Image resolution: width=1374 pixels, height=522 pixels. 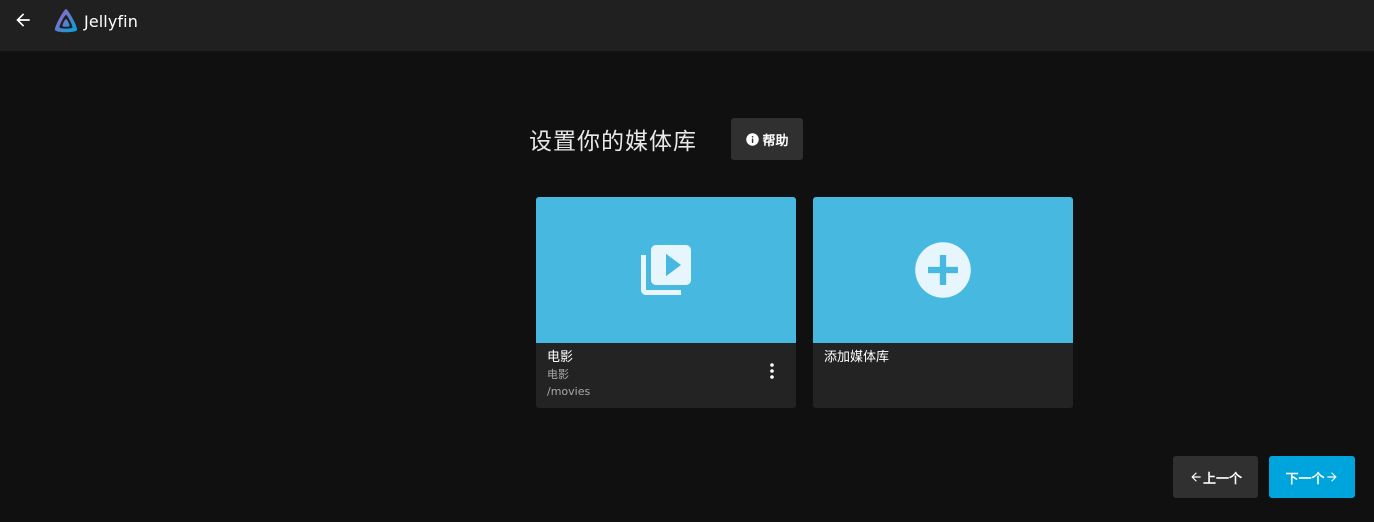 What do you see at coordinates (857, 357) in the screenshot?
I see `add-library-label: 添加媒体库` at bounding box center [857, 357].